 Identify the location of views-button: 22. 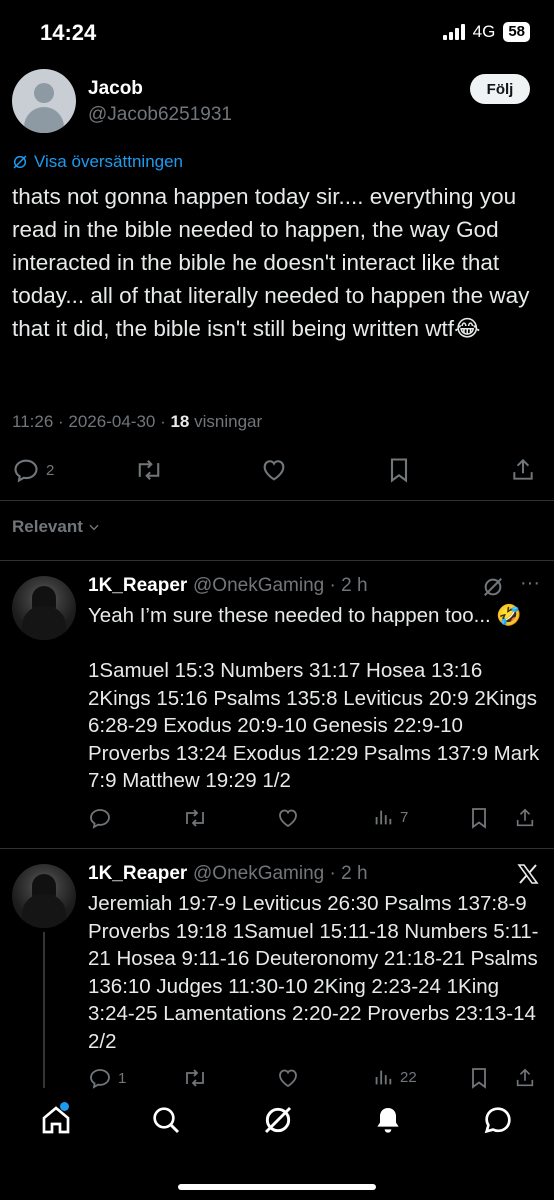
(394, 1077).